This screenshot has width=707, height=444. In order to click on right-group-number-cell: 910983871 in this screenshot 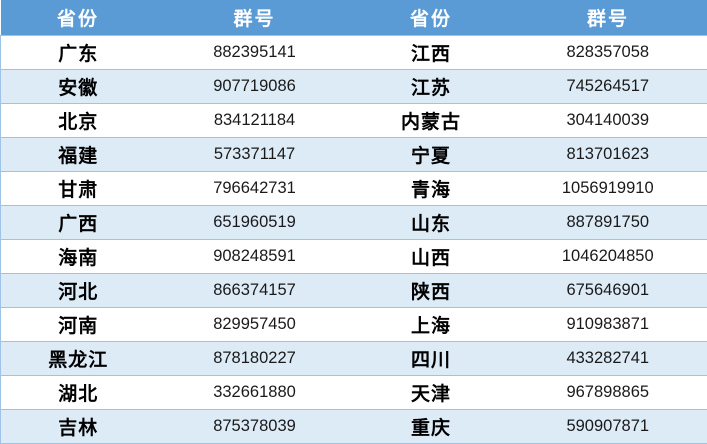, I will do `click(607, 323)`.